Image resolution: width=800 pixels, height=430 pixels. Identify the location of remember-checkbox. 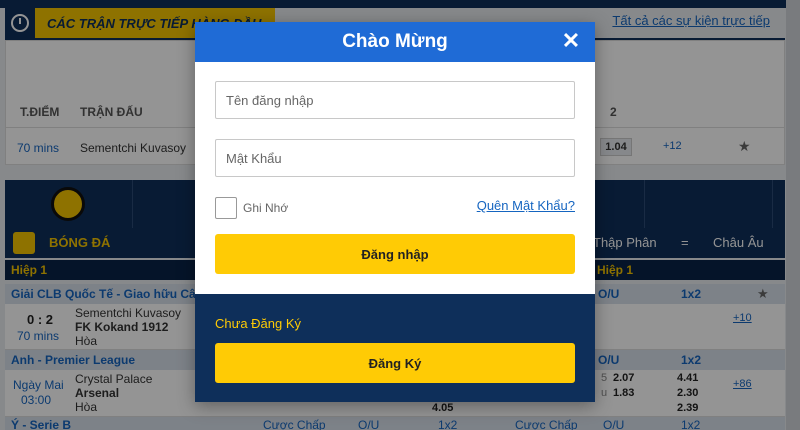
(226, 208).